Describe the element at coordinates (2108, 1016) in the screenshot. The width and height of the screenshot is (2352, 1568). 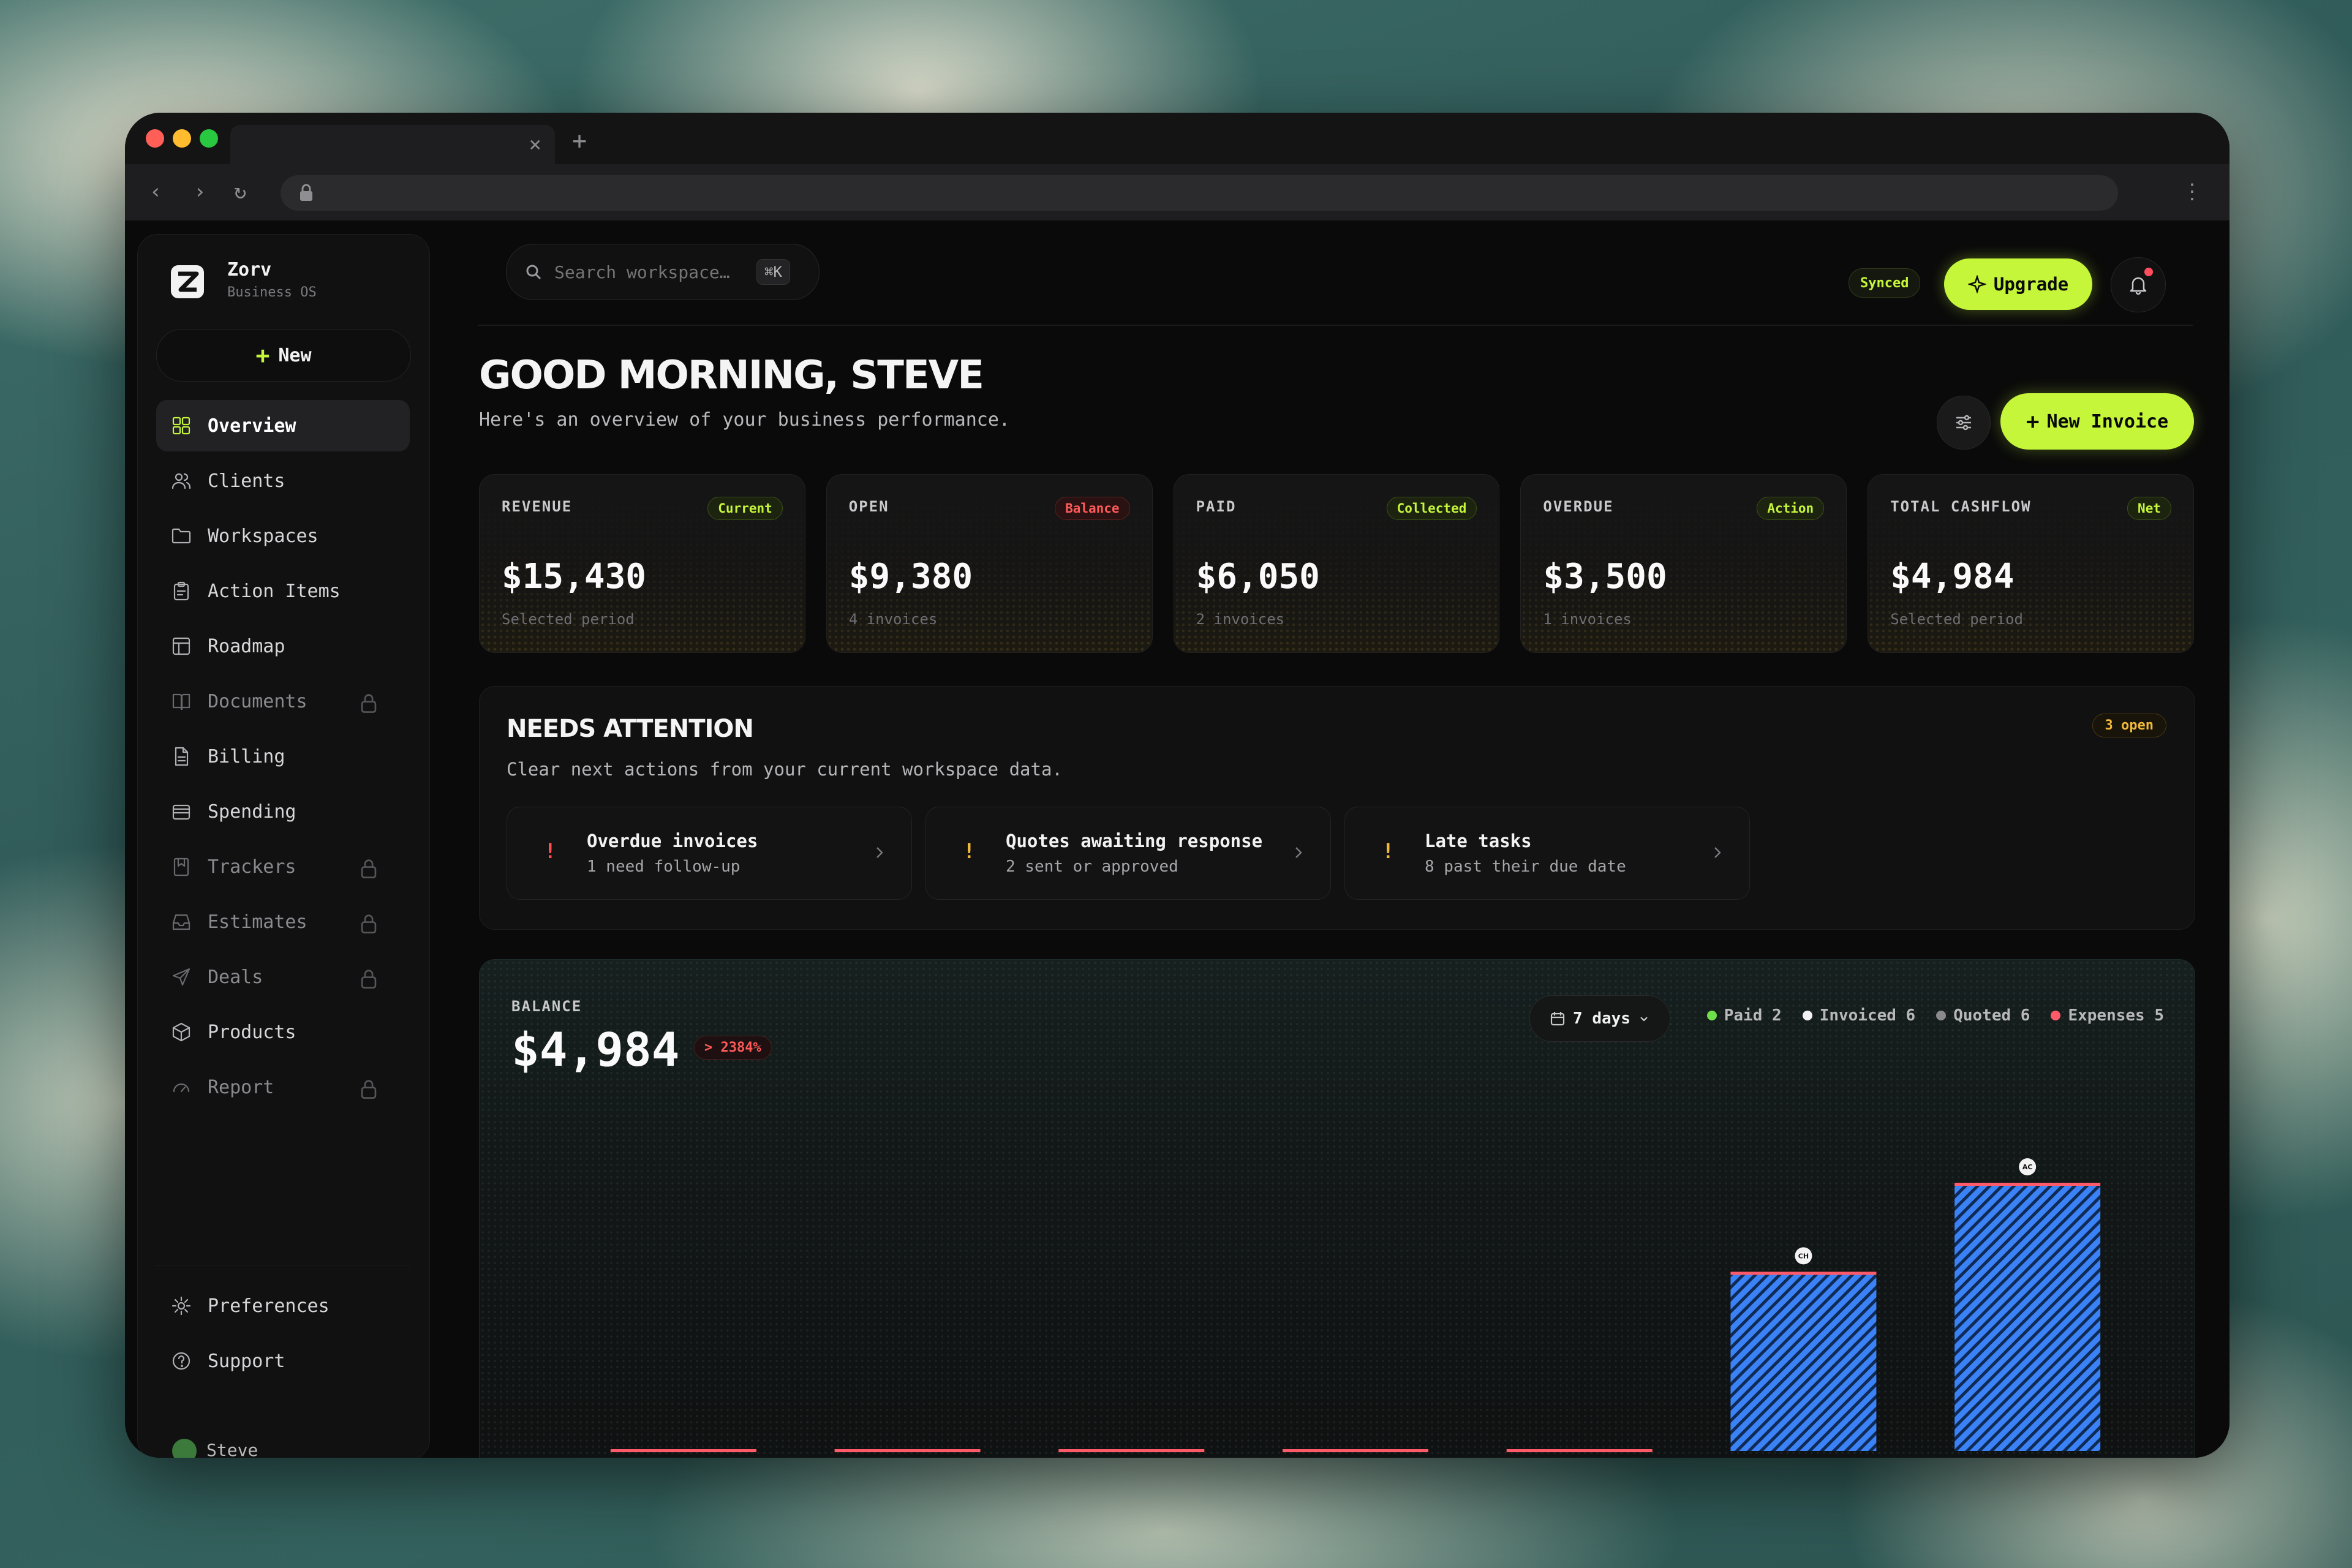
I see `legend-item: Expenses 5` at that location.